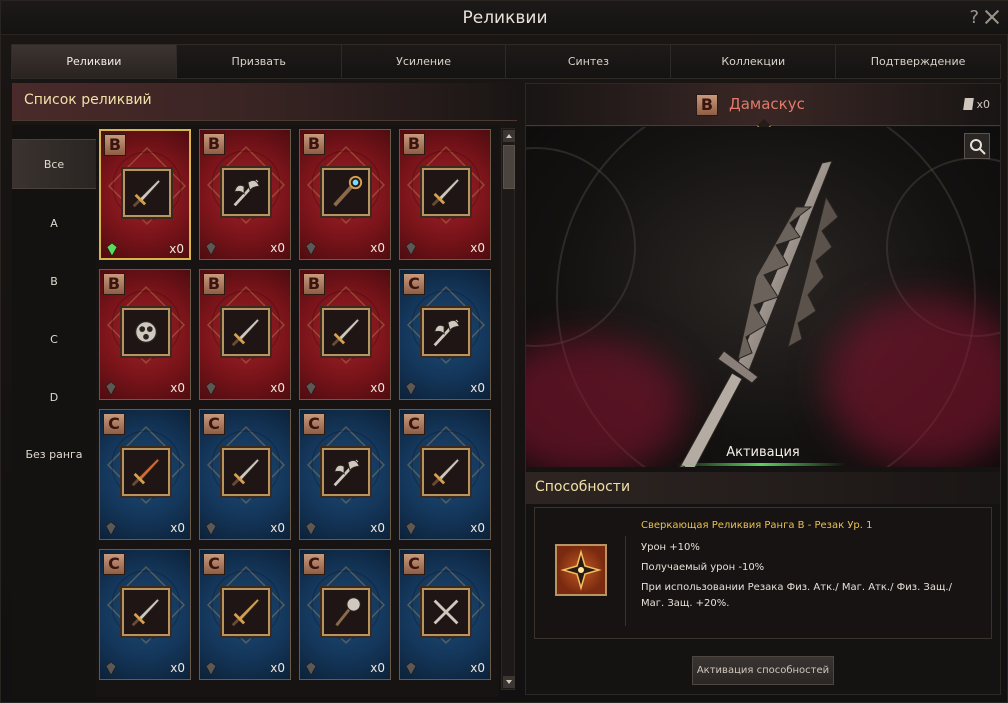  I want to click on filter-grade-d: D, so click(54, 397).